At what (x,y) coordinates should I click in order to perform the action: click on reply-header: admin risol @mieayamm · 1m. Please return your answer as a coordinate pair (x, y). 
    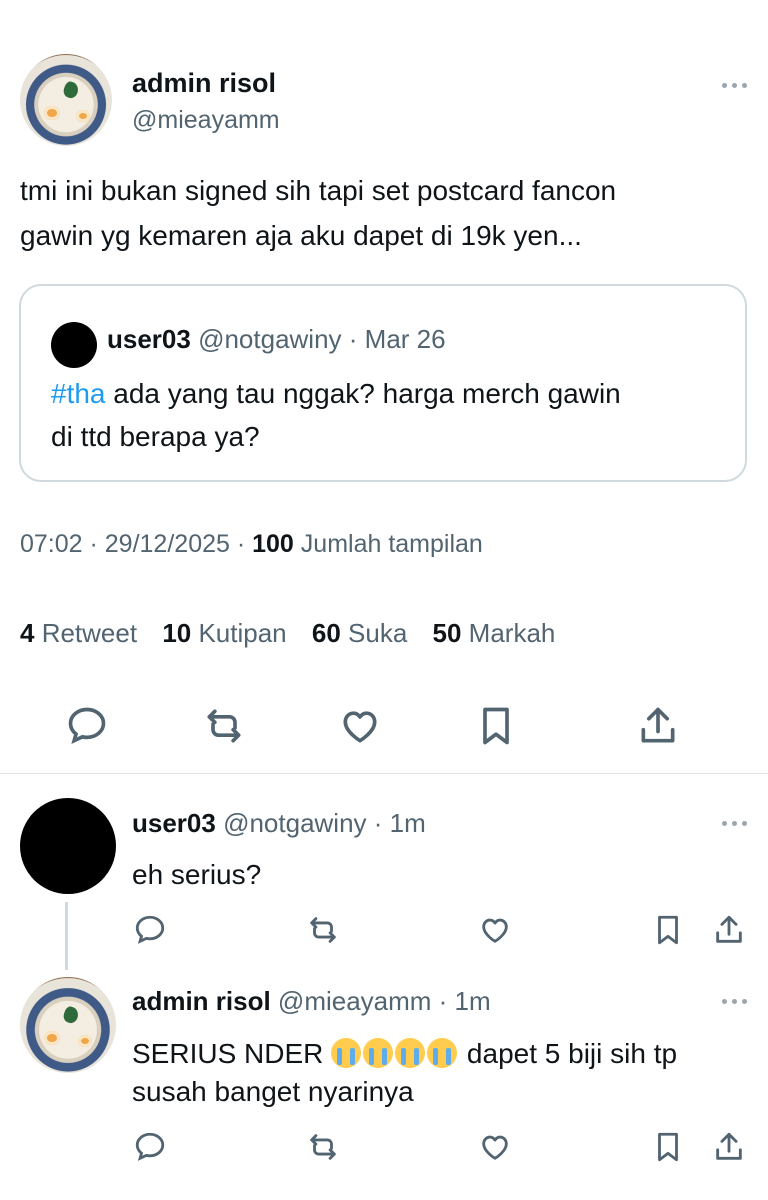
    Looking at the image, I should click on (311, 1001).